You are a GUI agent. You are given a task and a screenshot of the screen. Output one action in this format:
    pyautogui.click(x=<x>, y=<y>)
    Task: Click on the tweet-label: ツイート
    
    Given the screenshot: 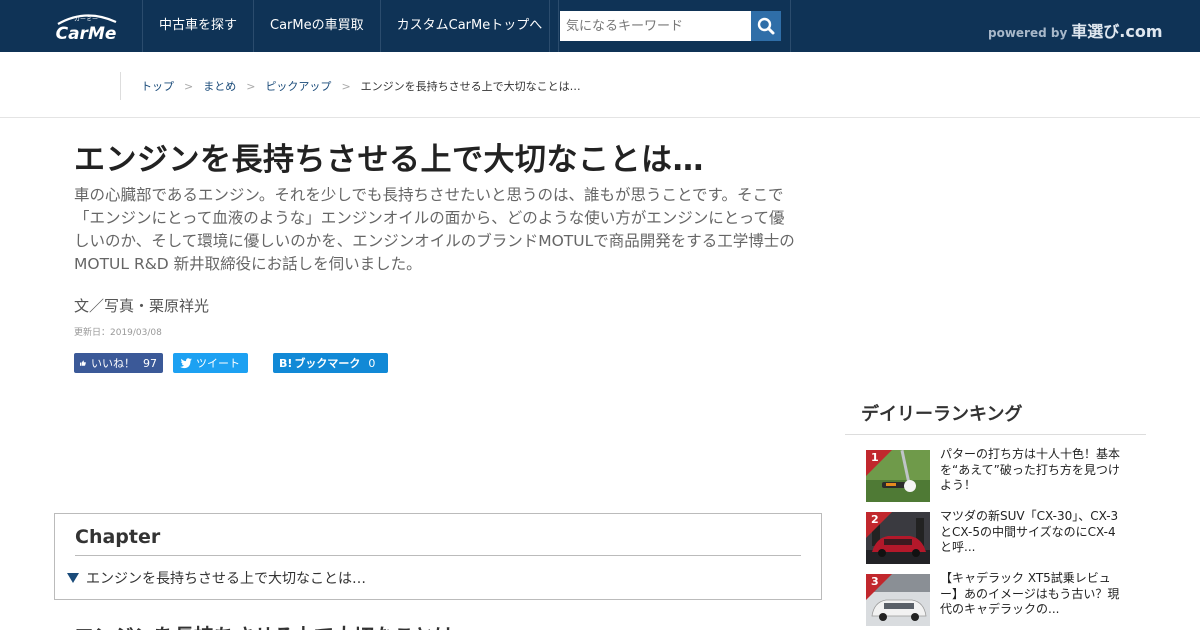 What is the action you would take?
    pyautogui.click(x=218, y=363)
    